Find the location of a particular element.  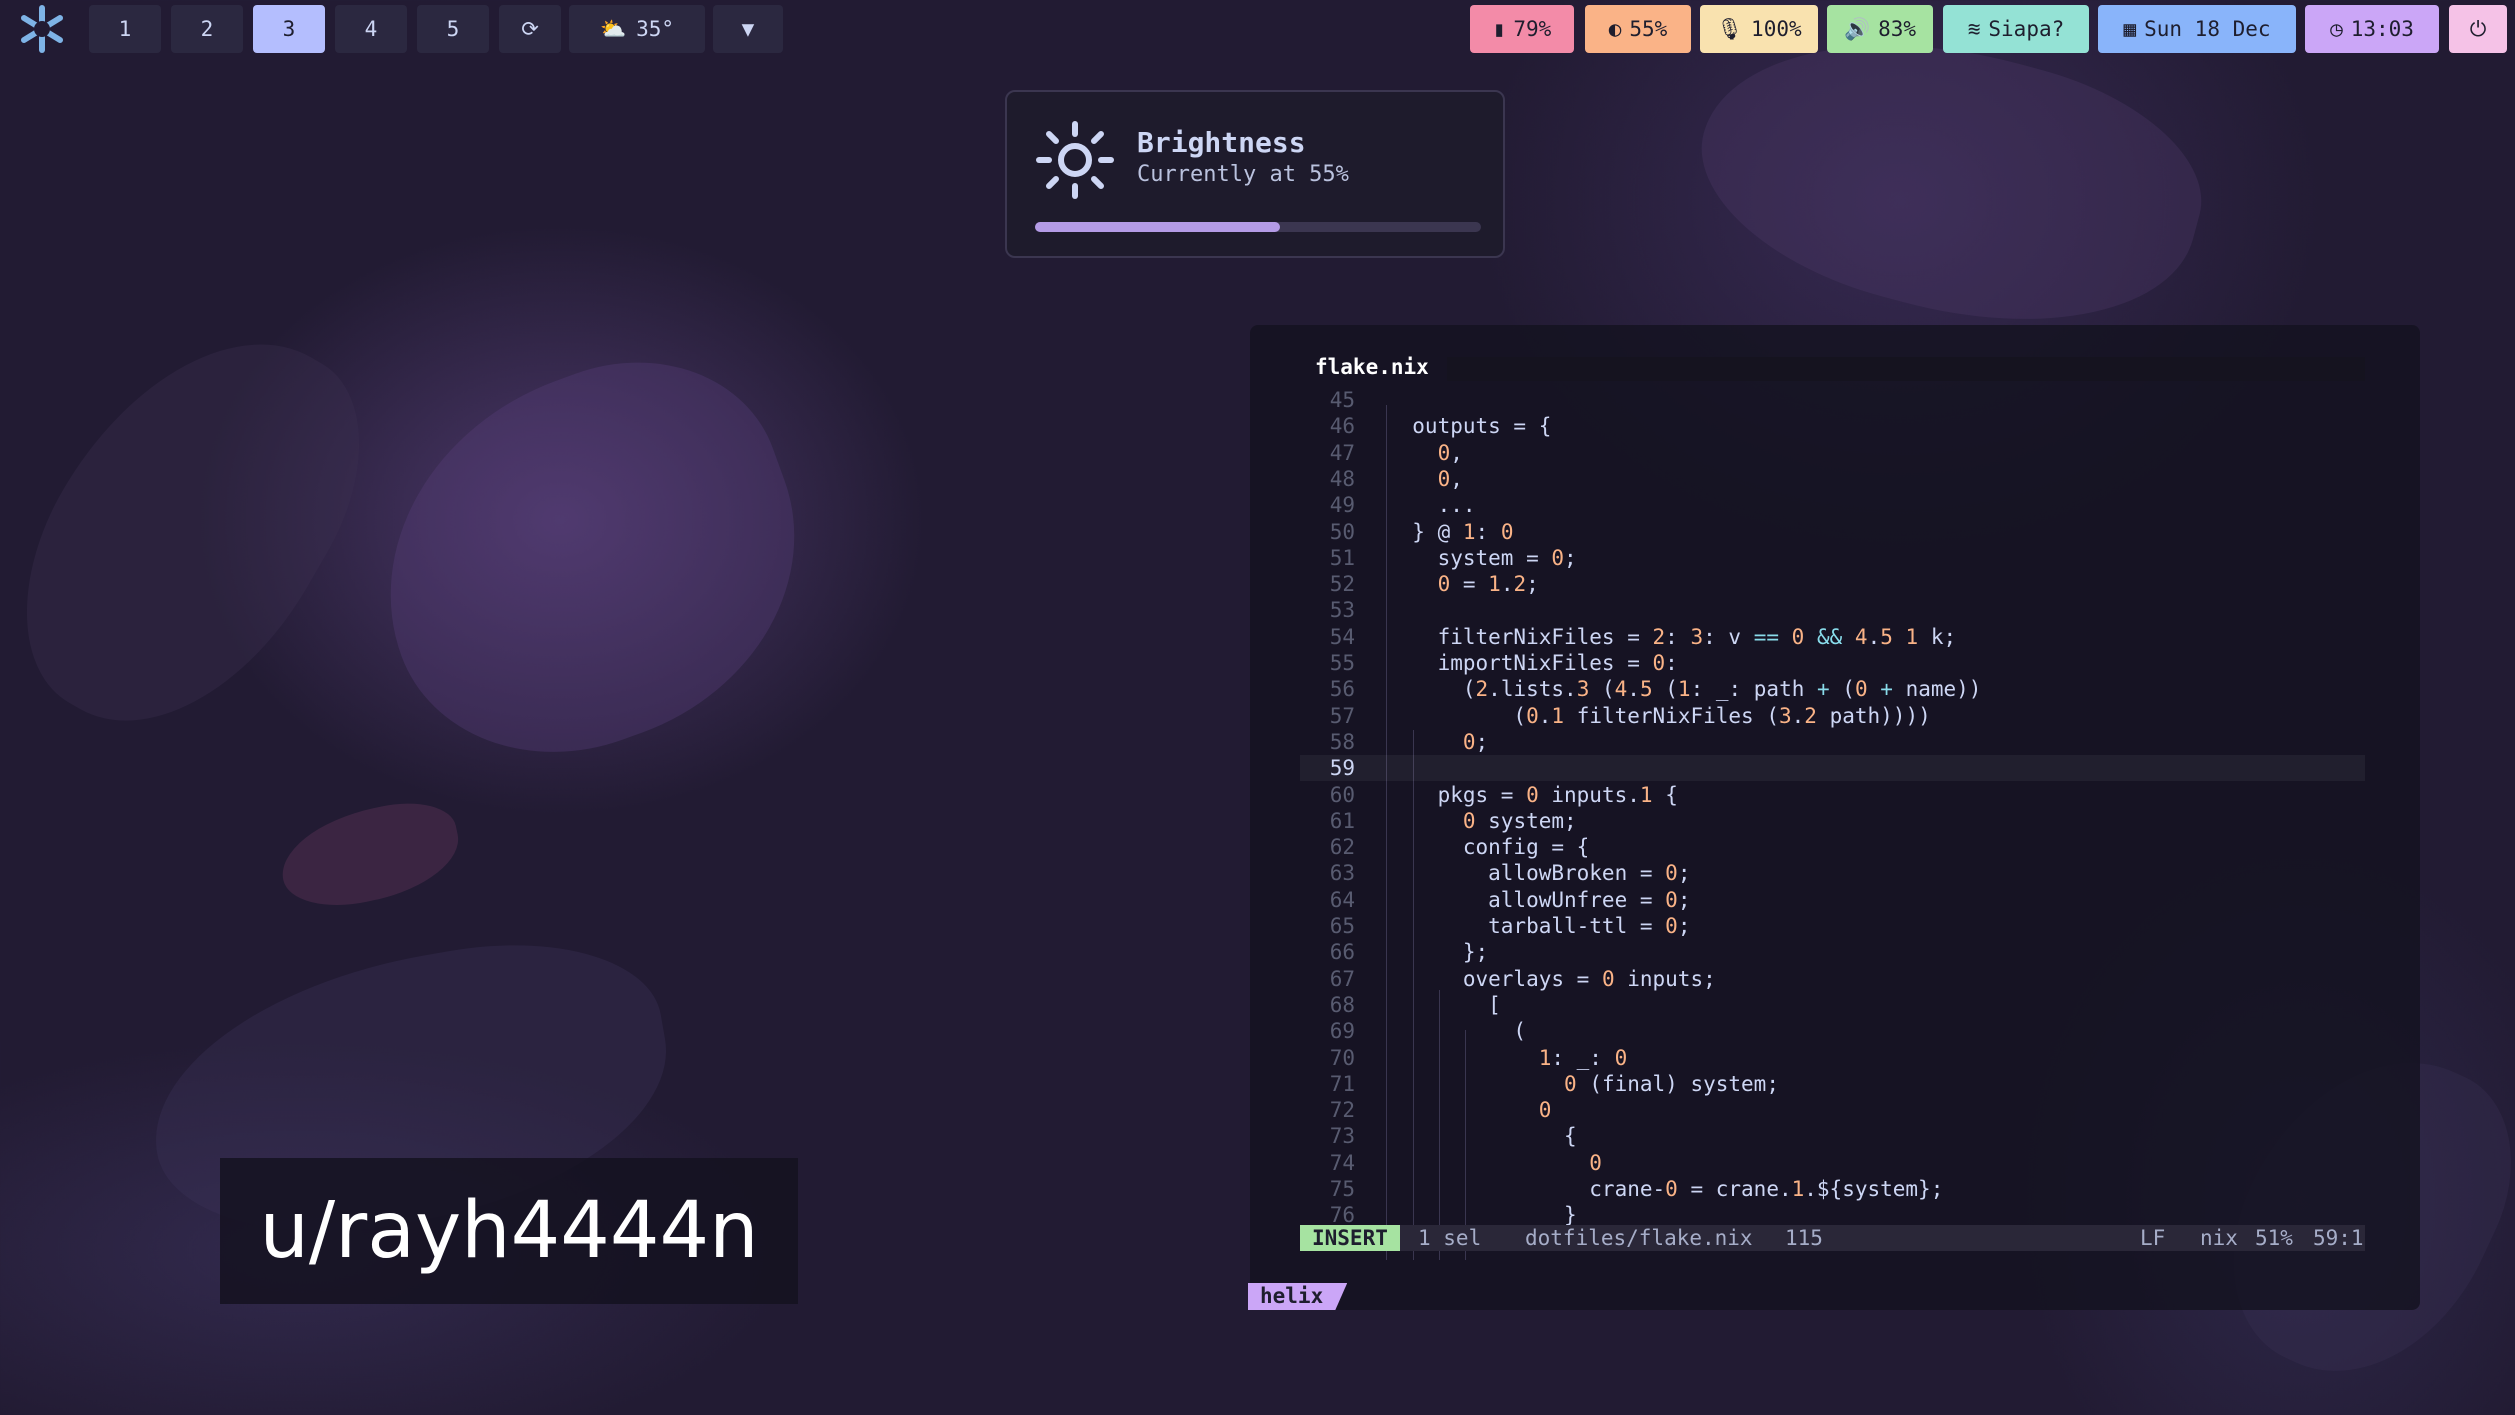

code-line: 57 (0.1 filterNixFiles (3.2 path)))) is located at coordinates (1832, 716).